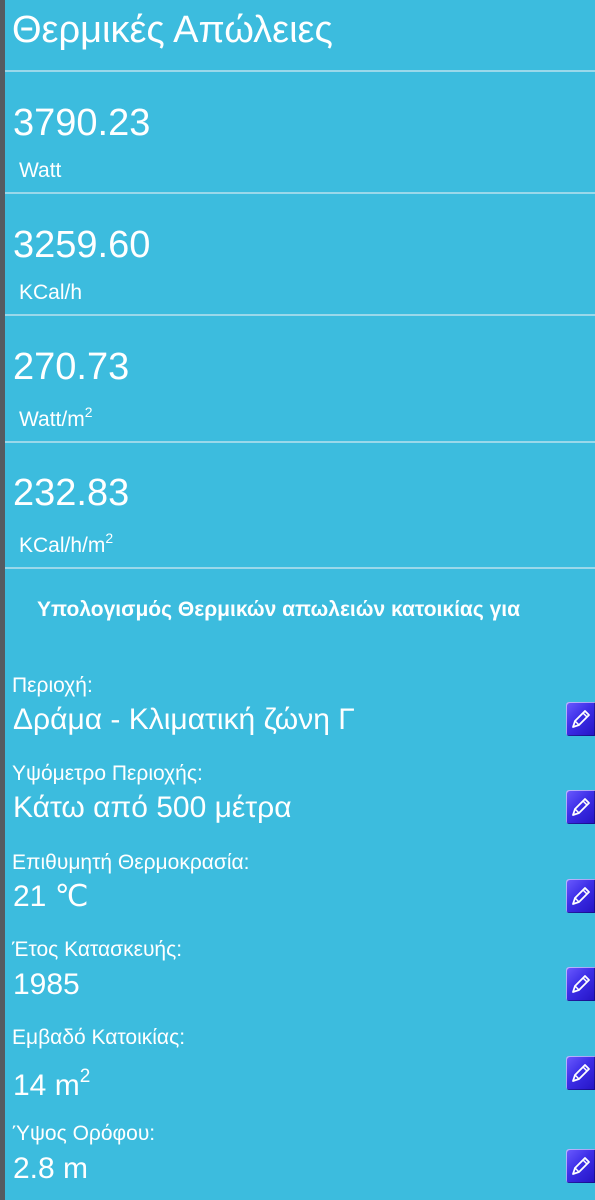 The height and width of the screenshot is (1200, 595). I want to click on heat-loss-kcal-value: 3259.60, so click(82, 245).